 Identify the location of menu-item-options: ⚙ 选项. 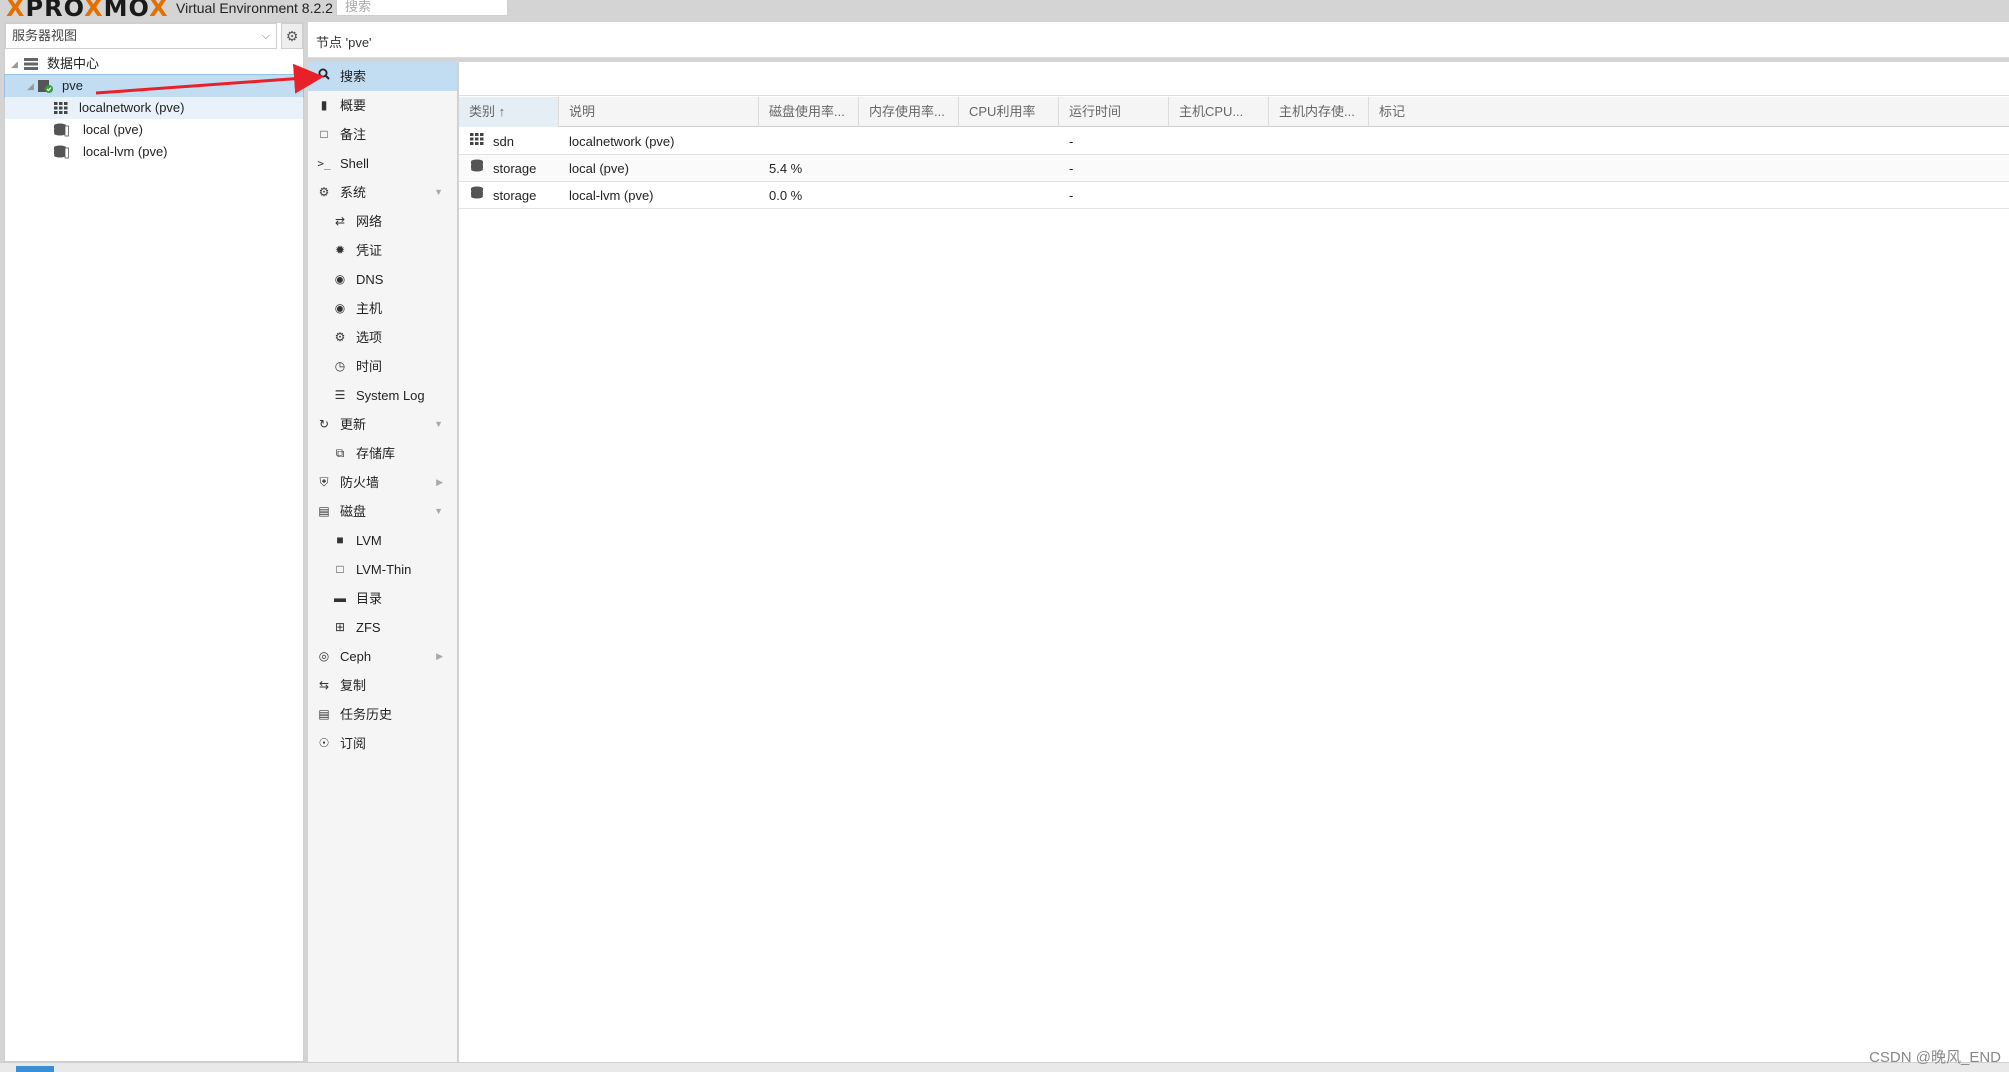
(382, 337).